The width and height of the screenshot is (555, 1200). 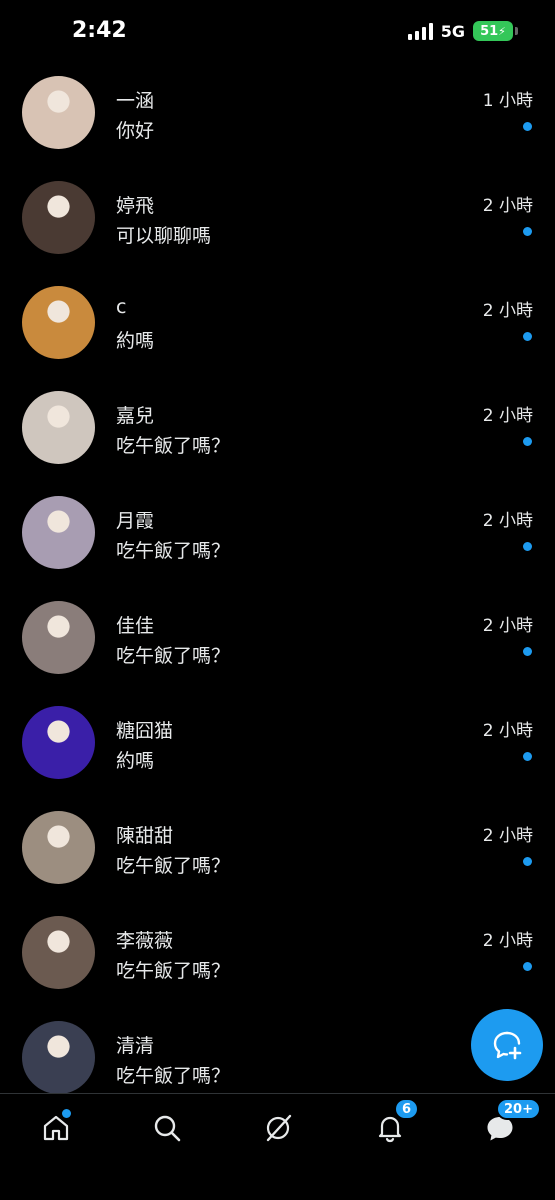 What do you see at coordinates (145, 836) in the screenshot?
I see `conversation-name: 陳甜甜` at bounding box center [145, 836].